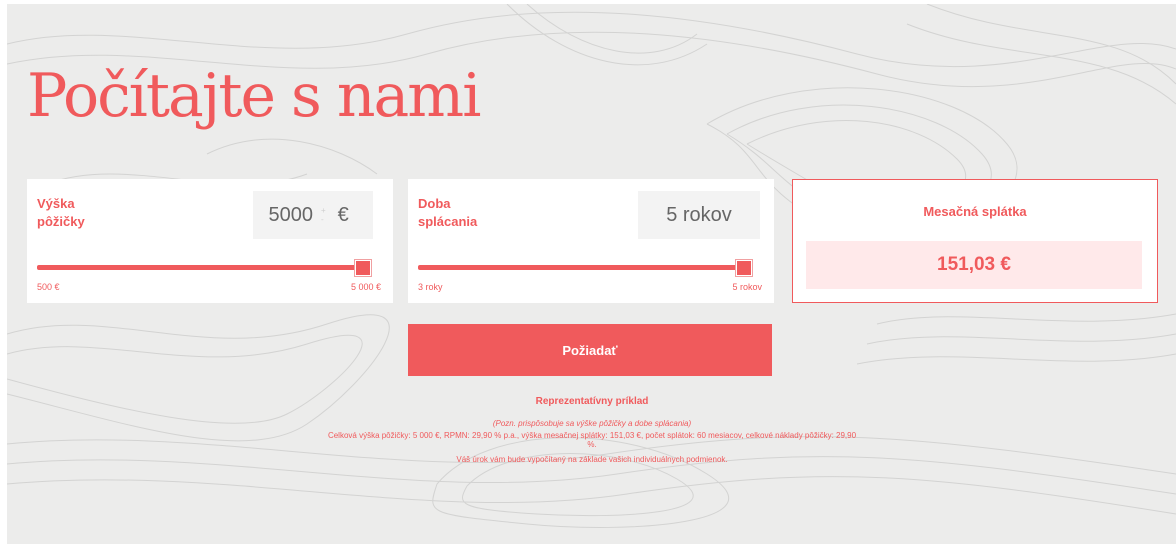 Image resolution: width=1176 pixels, height=544 pixels. Describe the element at coordinates (591, 241) in the screenshot. I see `repayment-term-card: Doba splácania 5 rokov 3 roky 5 rokov` at that location.